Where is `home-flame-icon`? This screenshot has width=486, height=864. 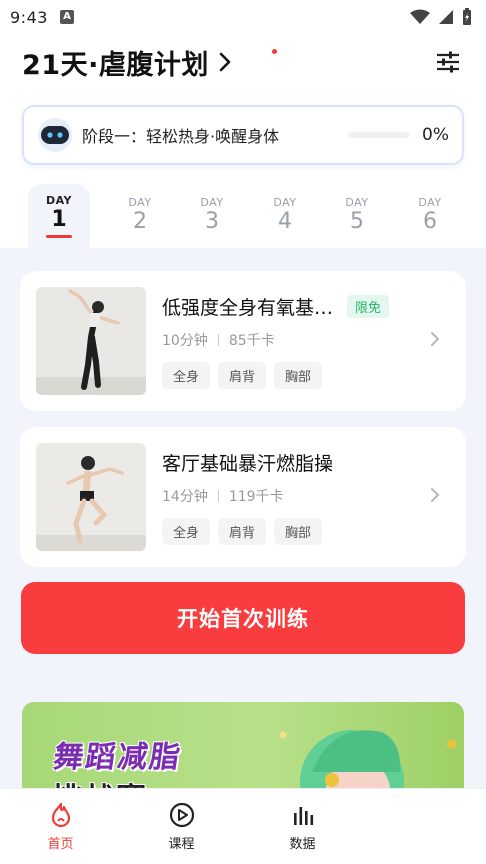 home-flame-icon is located at coordinates (60, 815).